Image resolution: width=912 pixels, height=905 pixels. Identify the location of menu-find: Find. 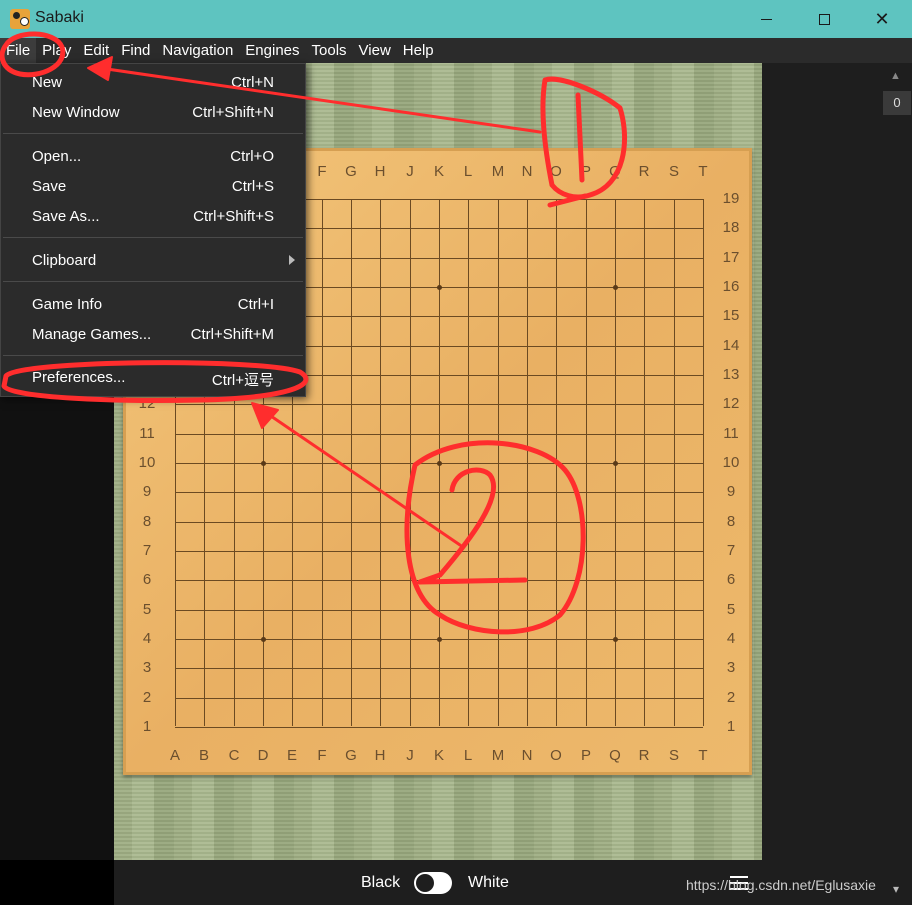
(135, 50).